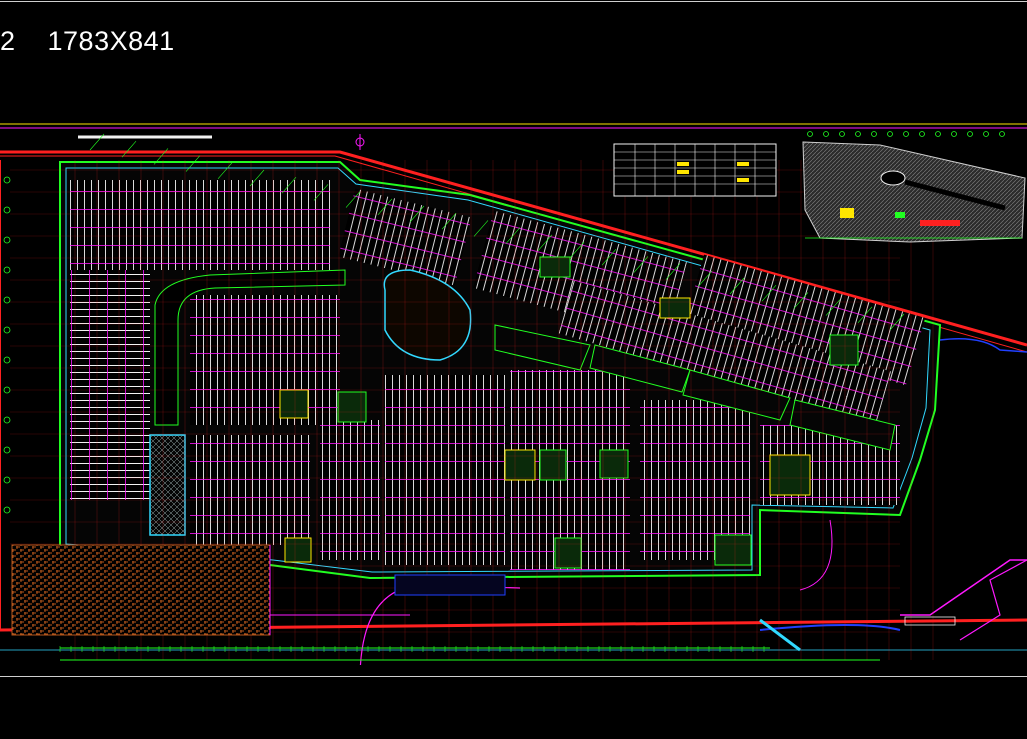 The height and width of the screenshot is (739, 1027). I want to click on paved-plaza, so click(141, 590).